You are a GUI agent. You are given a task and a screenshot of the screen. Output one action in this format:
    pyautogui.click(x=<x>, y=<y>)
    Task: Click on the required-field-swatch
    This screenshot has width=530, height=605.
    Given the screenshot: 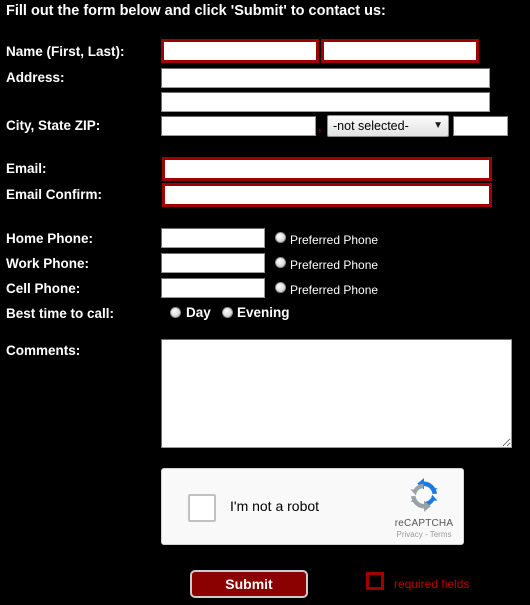 What is the action you would take?
    pyautogui.click(x=375, y=581)
    